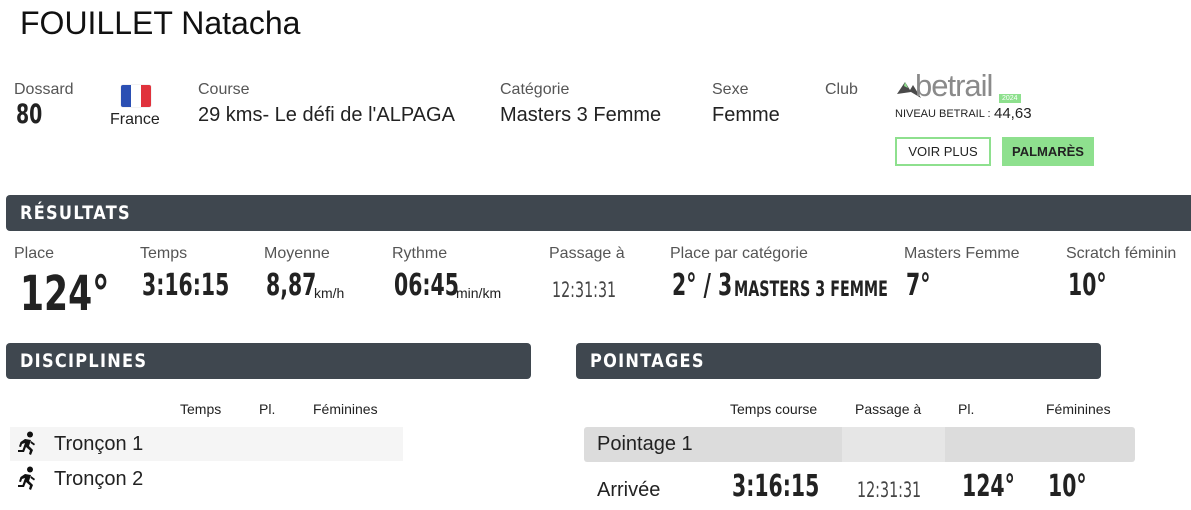 The height and width of the screenshot is (510, 1191). What do you see at coordinates (297, 253) in the screenshot?
I see `moyenne-label: Moyenne` at bounding box center [297, 253].